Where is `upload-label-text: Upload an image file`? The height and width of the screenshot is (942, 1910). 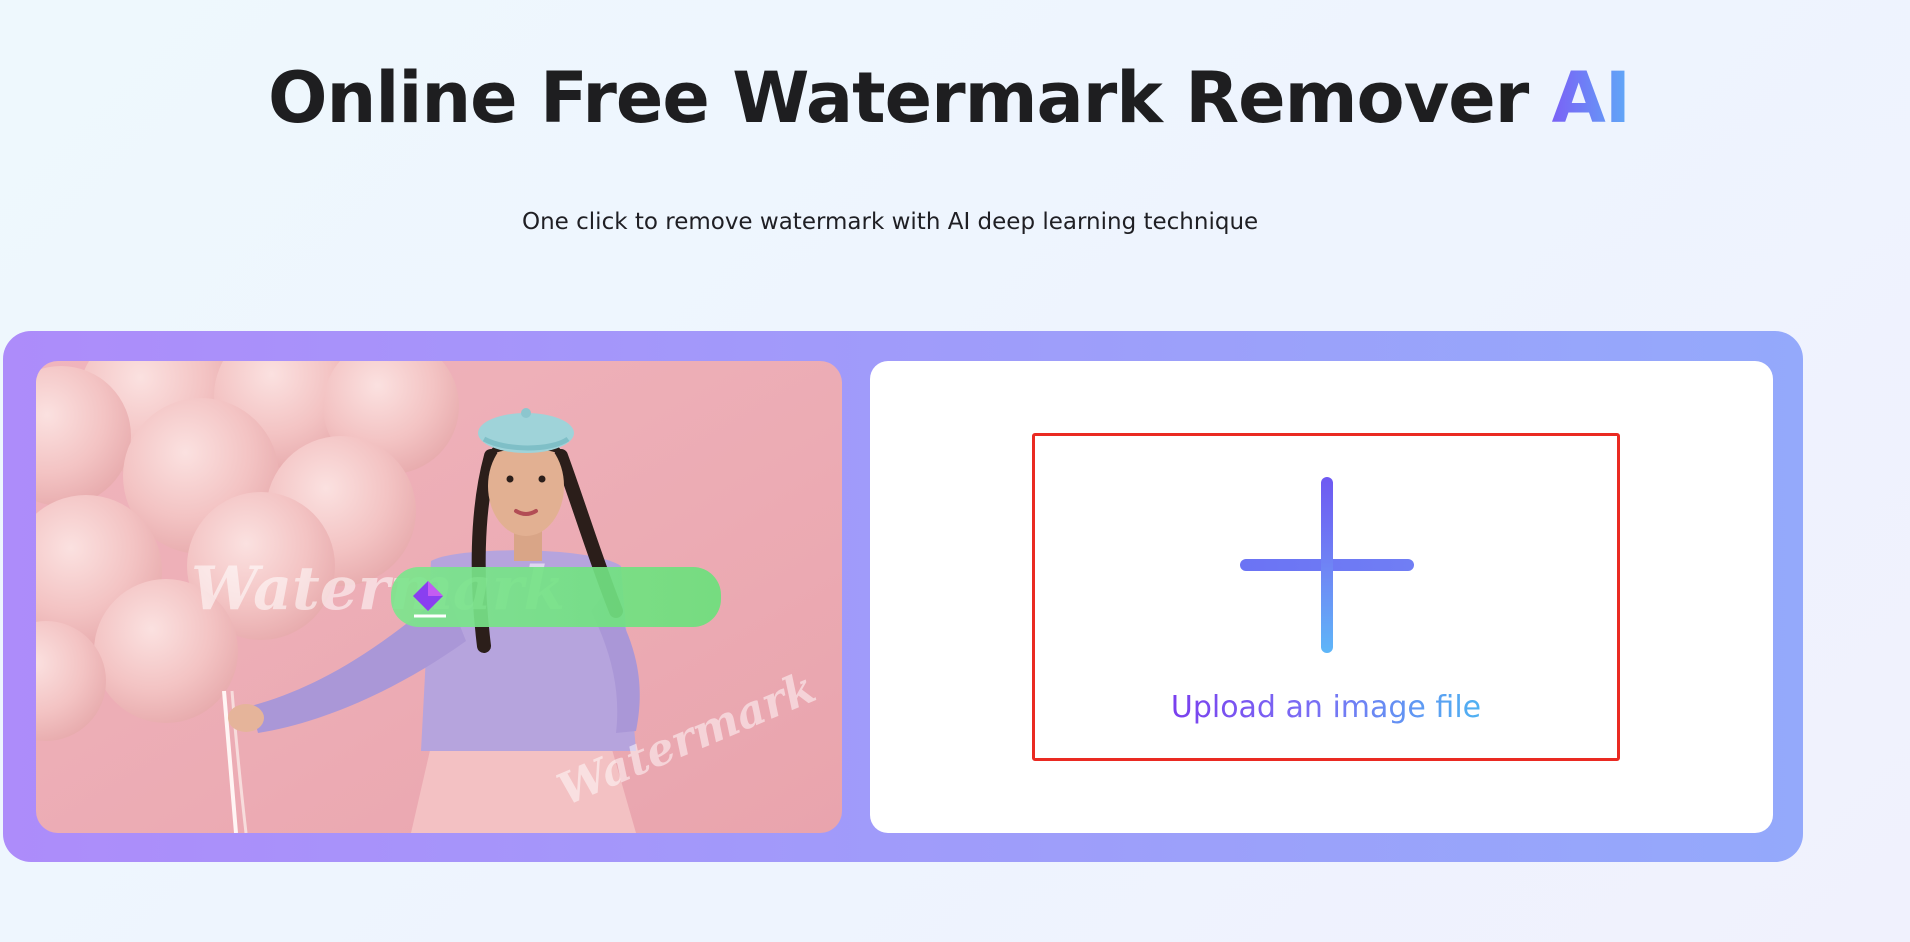 upload-label-text: Upload an image file is located at coordinates (1326, 707).